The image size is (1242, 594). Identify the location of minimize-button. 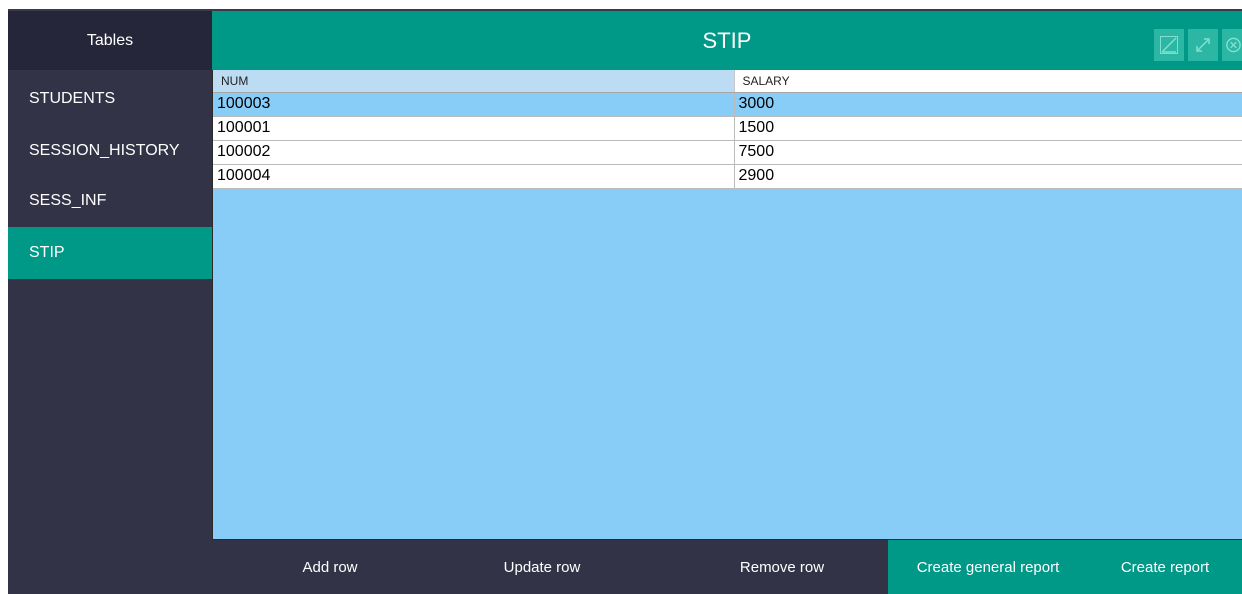
(1169, 45).